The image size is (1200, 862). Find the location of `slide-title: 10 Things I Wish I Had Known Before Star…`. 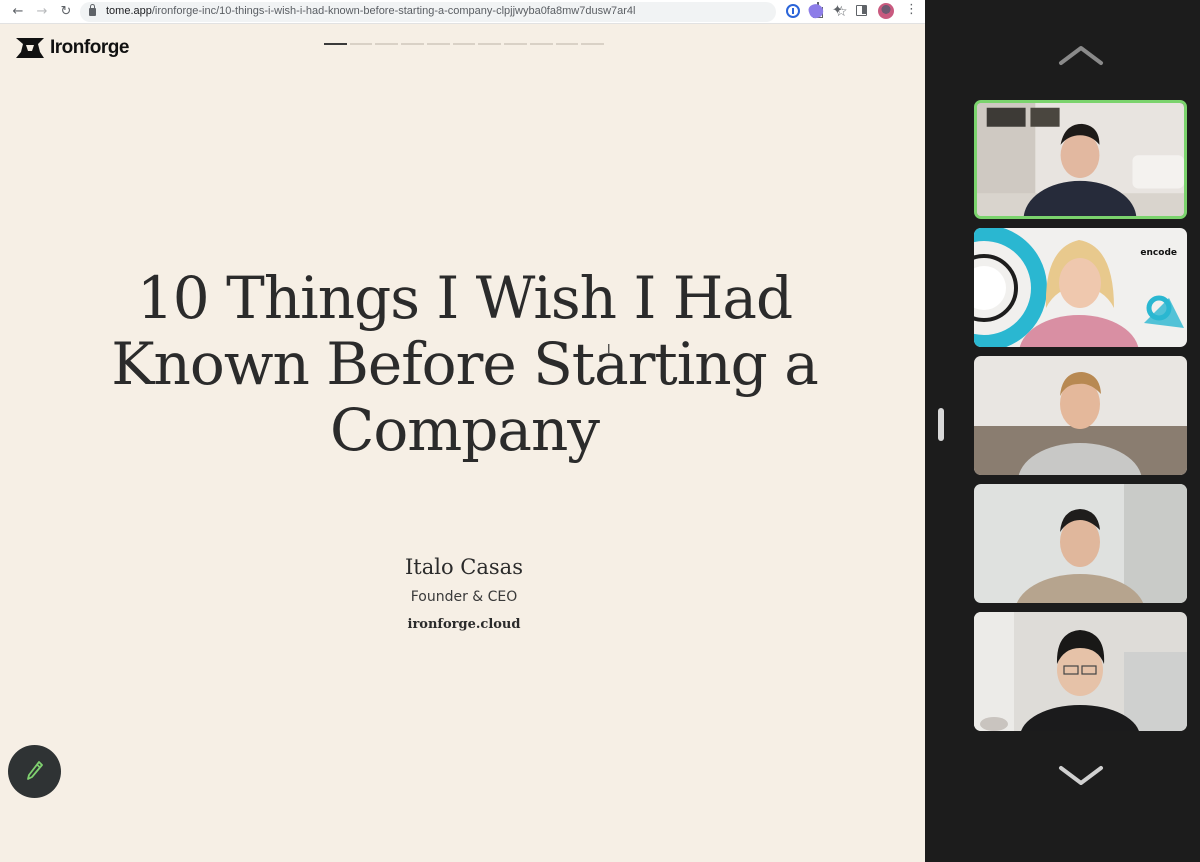

slide-title: 10 Things I Wish I Had Known Before Star… is located at coordinates (465, 364).